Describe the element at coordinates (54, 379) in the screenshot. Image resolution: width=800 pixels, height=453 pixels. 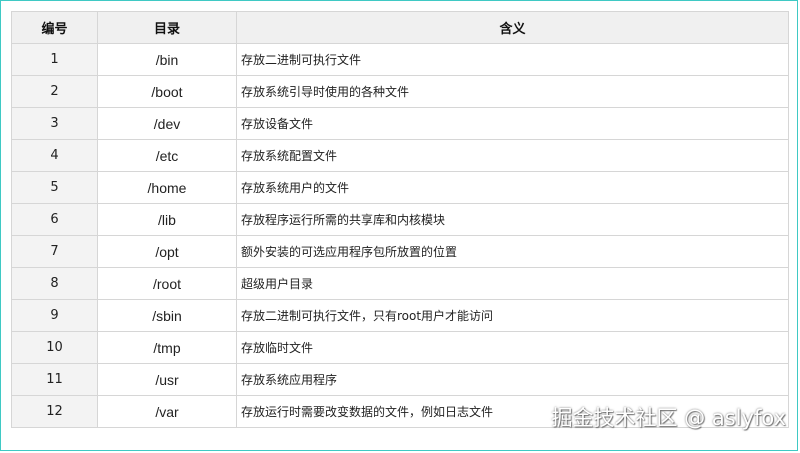
I see `row-number-cell: 11` at that location.